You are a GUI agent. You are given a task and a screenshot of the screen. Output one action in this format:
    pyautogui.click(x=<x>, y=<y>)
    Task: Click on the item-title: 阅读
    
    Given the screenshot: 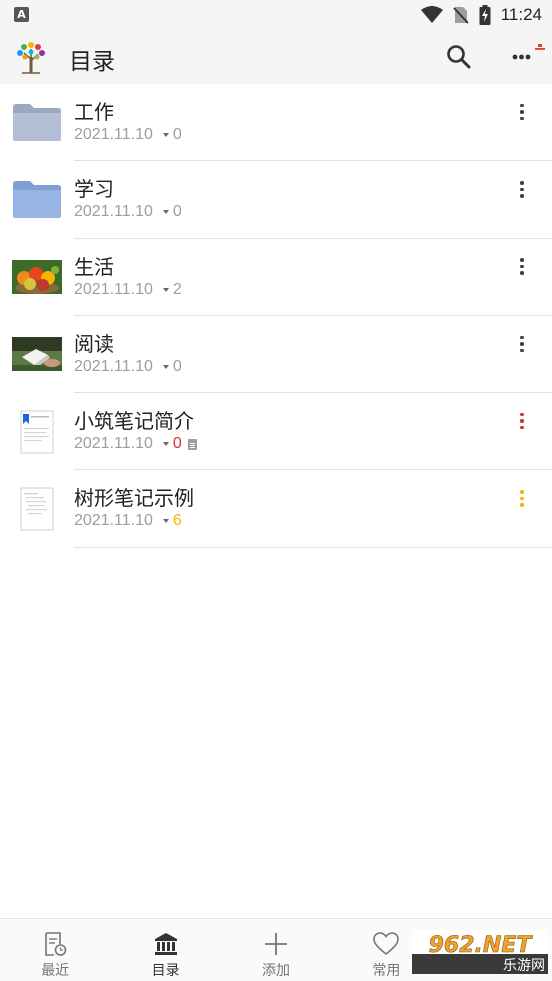 What is the action you would take?
    pyautogui.click(x=94, y=343)
    